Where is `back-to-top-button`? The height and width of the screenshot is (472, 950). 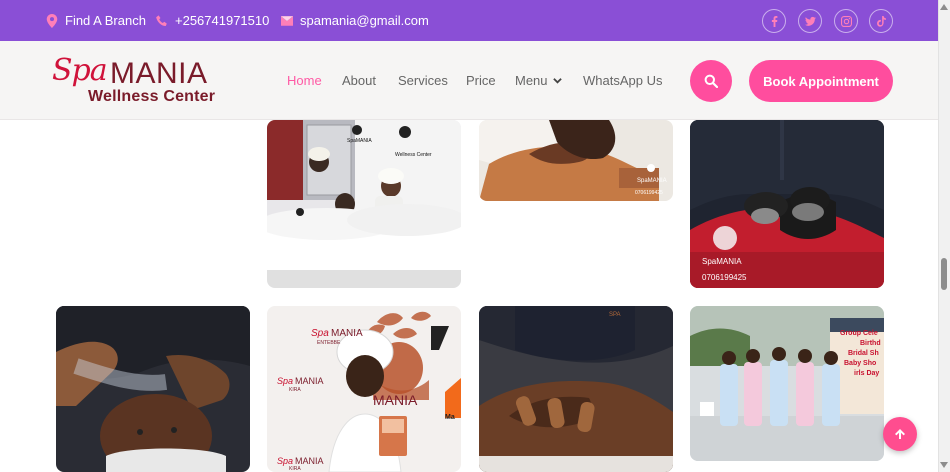
back-to-top-button is located at coordinates (900, 434).